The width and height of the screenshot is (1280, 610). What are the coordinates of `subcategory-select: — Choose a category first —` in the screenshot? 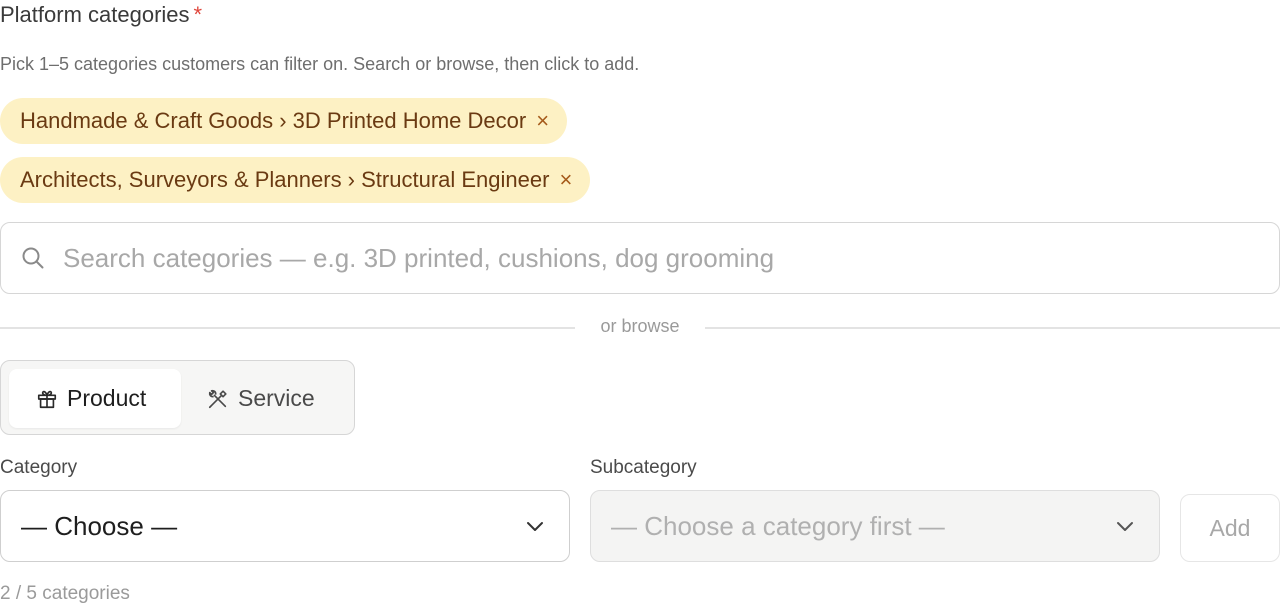 It's located at (875, 526).